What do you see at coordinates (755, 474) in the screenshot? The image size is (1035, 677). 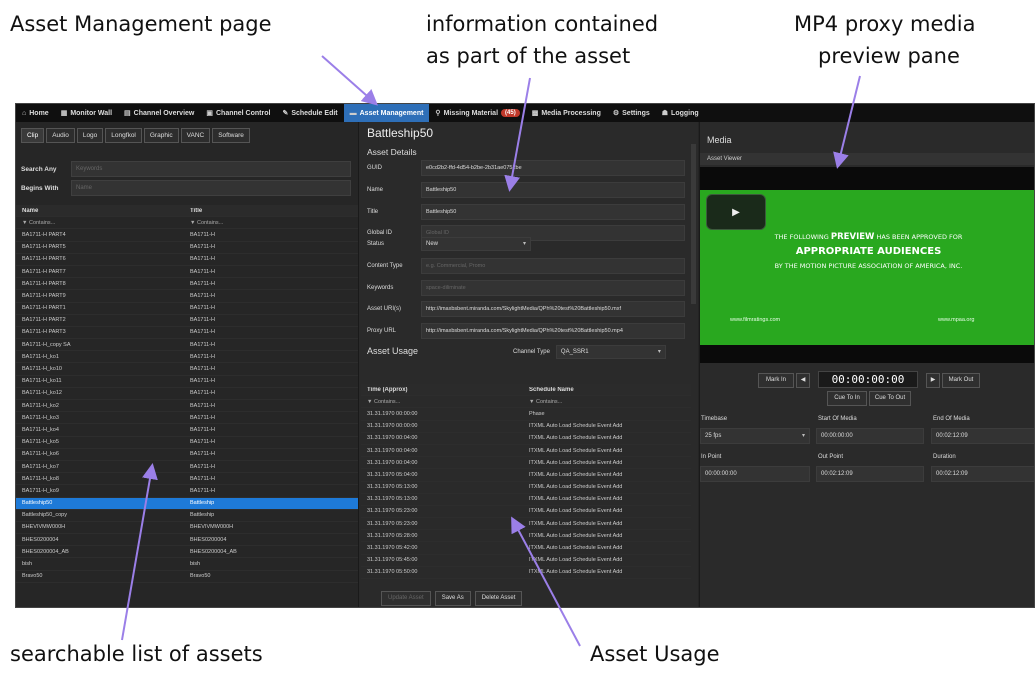 I see `in-point-field: 00:00:00:00` at bounding box center [755, 474].